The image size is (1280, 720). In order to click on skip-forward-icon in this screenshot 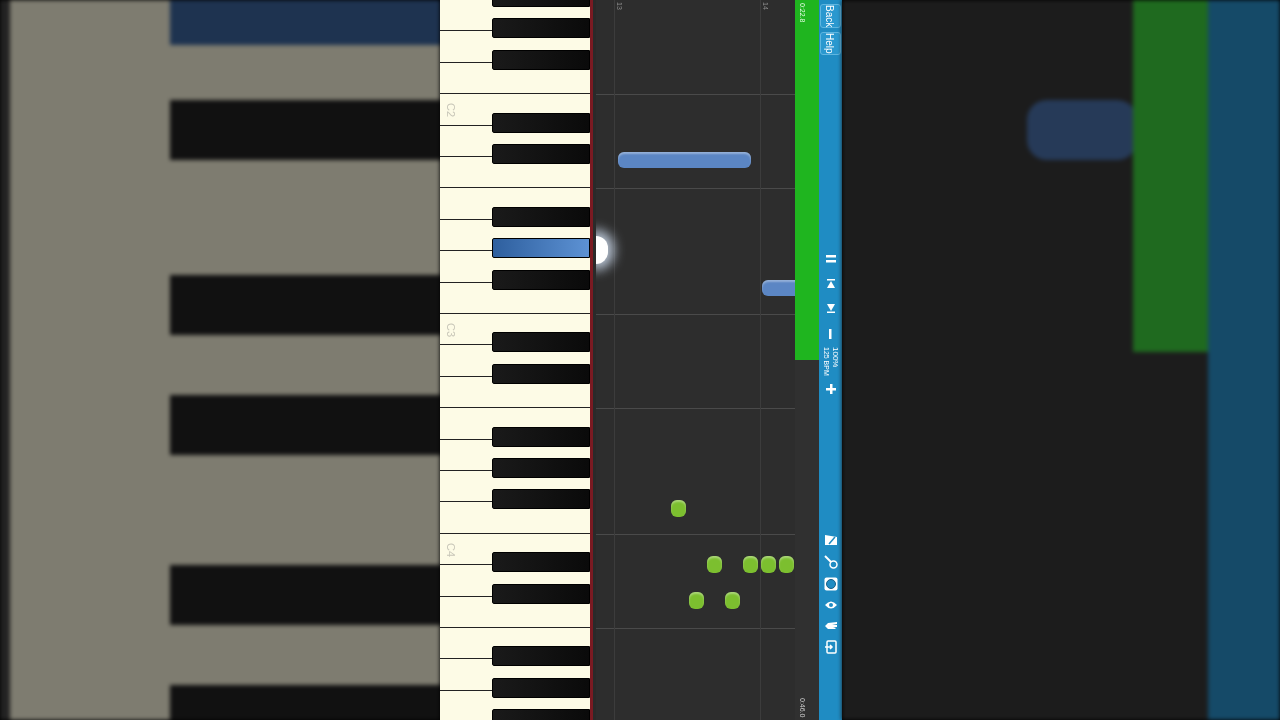, I will do `click(830, 308)`.